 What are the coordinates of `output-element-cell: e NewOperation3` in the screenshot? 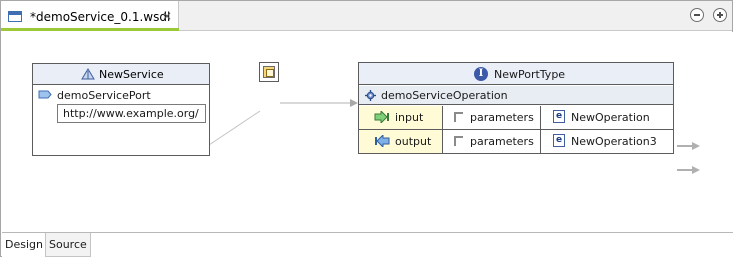 It's located at (607, 141).